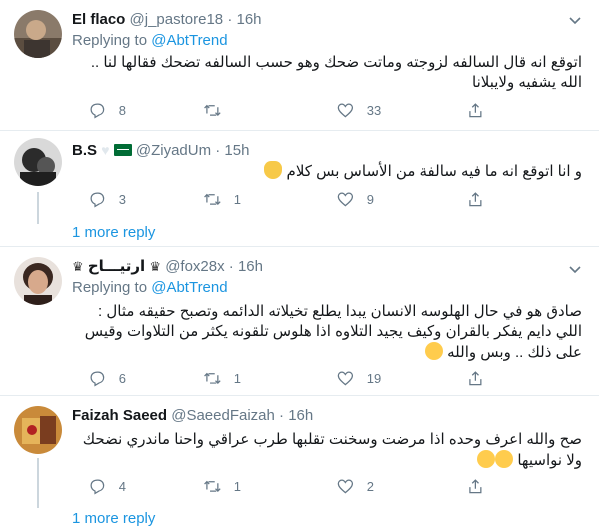  What do you see at coordinates (119, 415) in the screenshot?
I see `display-name: Faizah Saeed` at bounding box center [119, 415].